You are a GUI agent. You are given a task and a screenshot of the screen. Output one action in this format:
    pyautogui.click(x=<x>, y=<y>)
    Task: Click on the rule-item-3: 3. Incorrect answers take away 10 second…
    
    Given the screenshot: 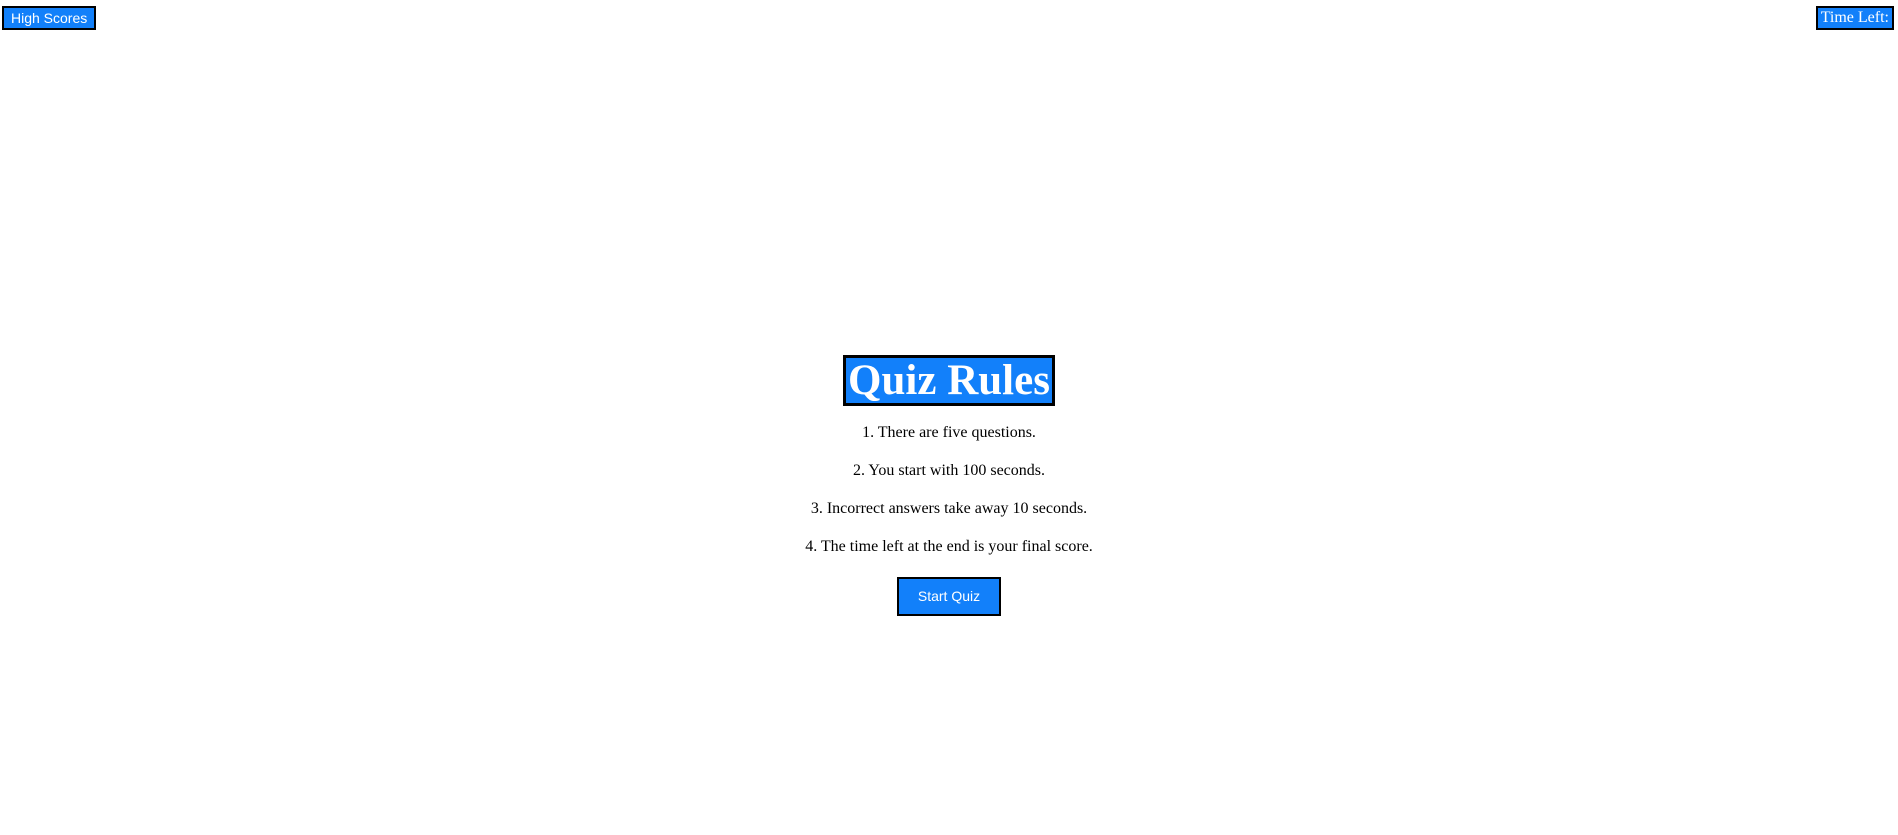 What is the action you would take?
    pyautogui.click(x=949, y=508)
    